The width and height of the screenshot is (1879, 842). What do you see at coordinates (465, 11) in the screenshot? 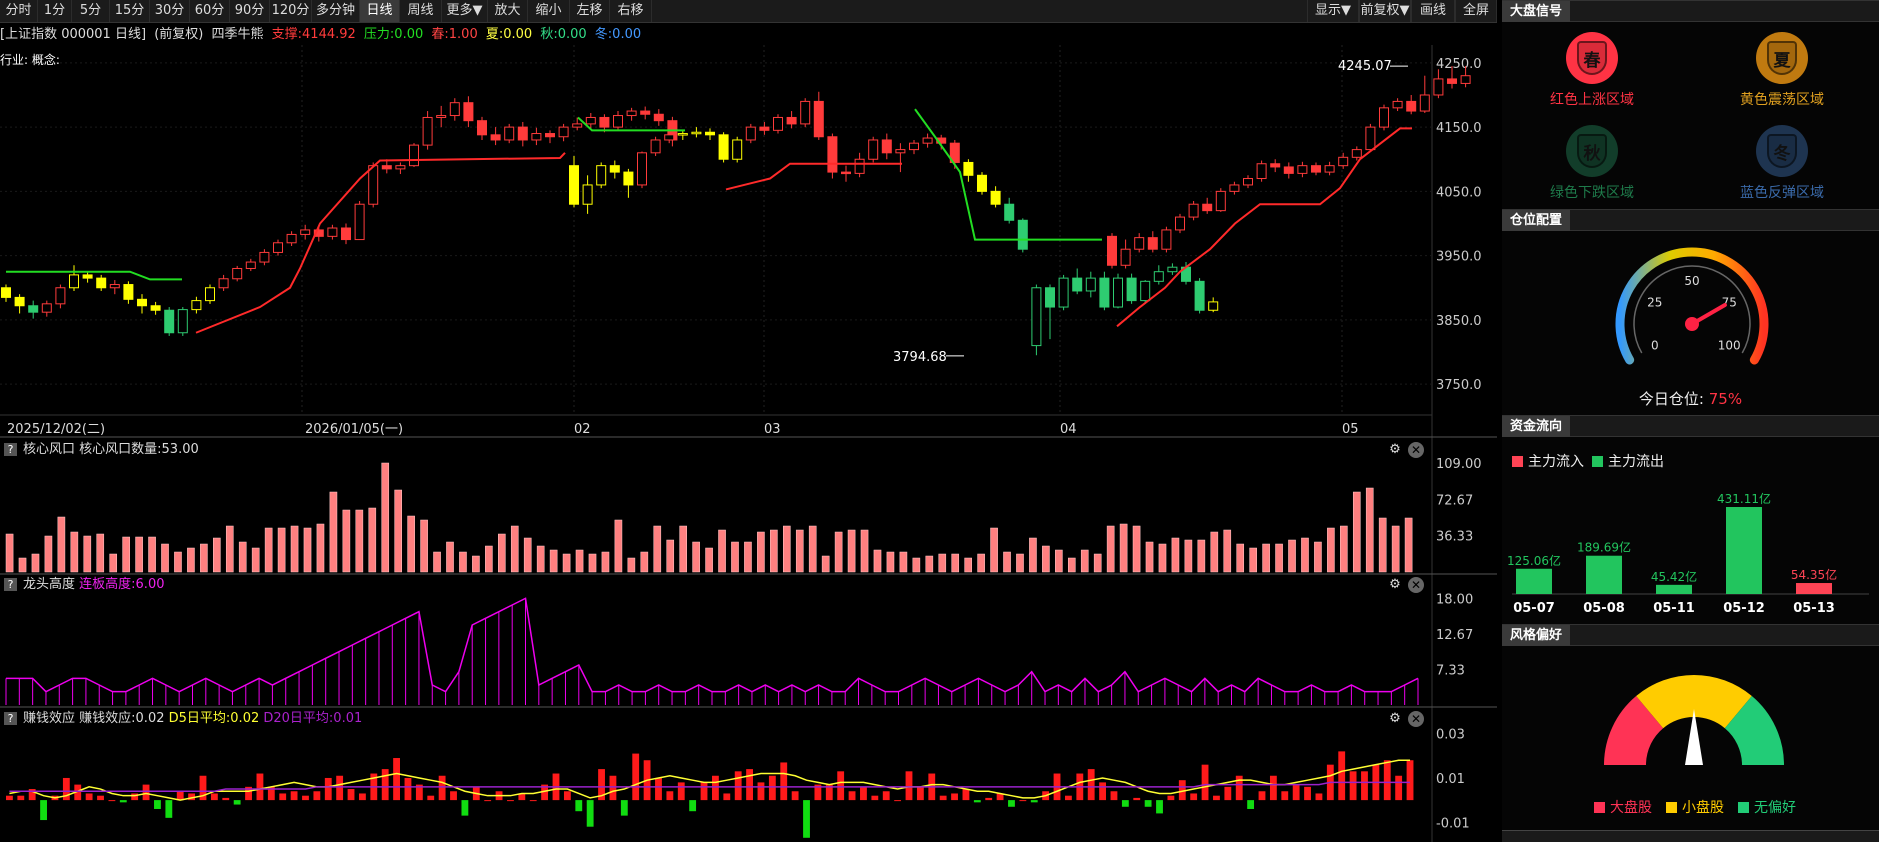
I see `toolbar-btn-11: 更多▼` at bounding box center [465, 11].